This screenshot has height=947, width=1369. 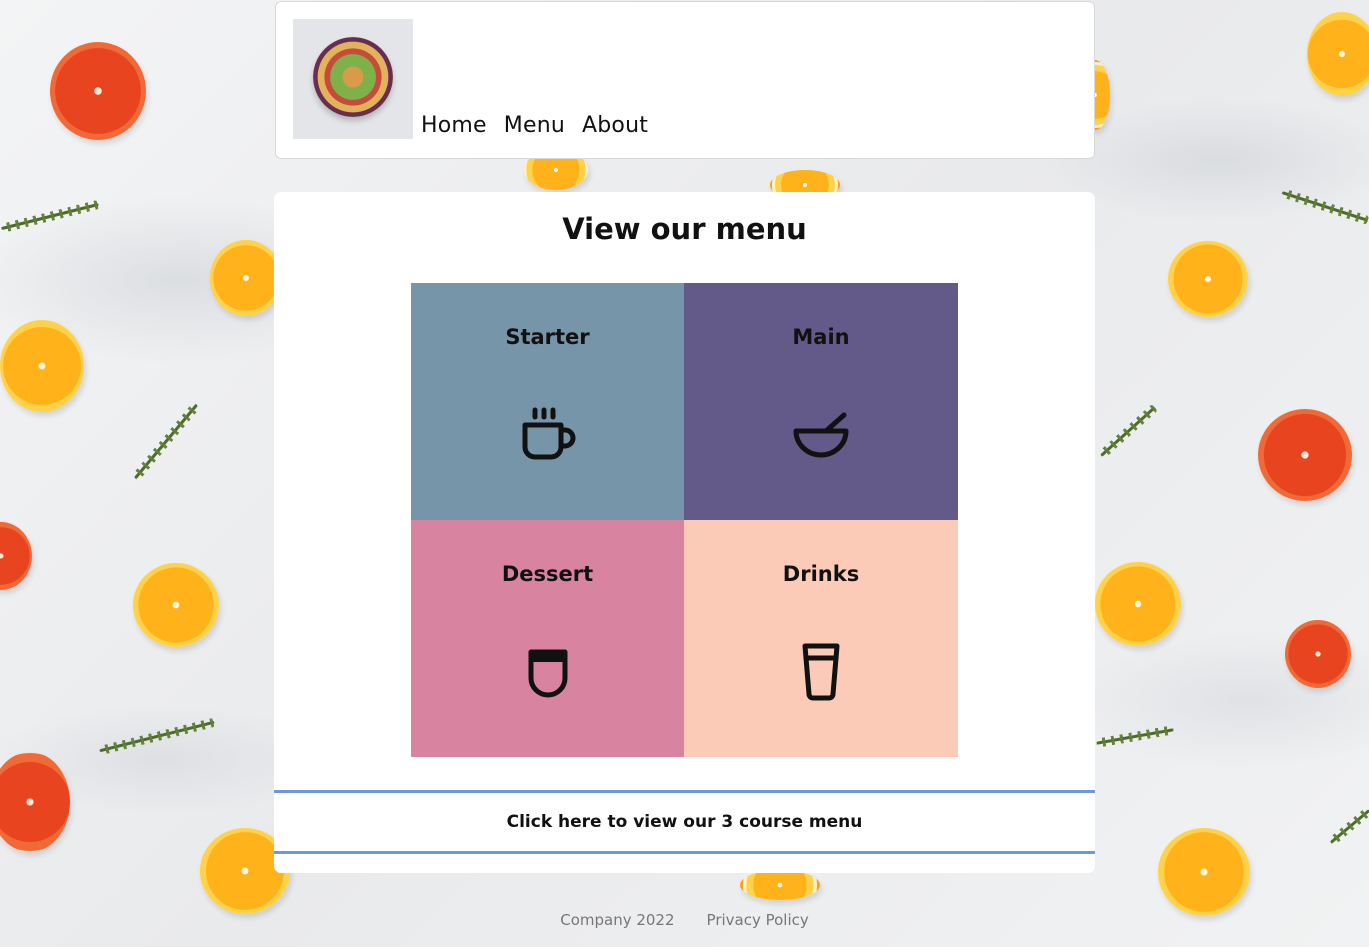 I want to click on privacy-policy-link: Privacy Policy, so click(x=758, y=920).